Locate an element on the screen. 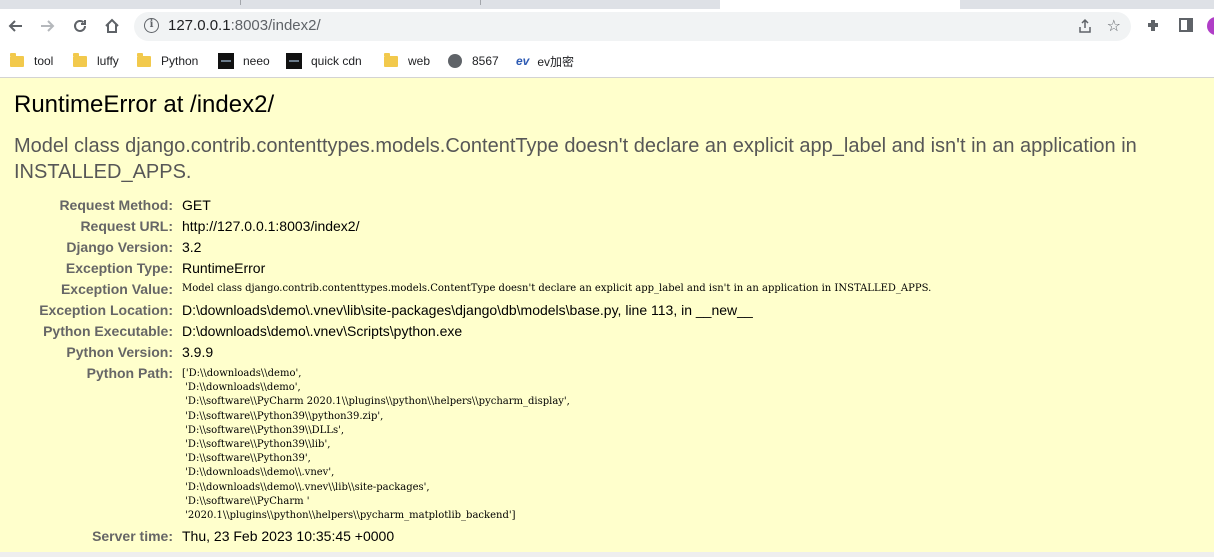 Image resolution: width=1214 pixels, height=557 pixels. share-icon is located at coordinates (1085, 26).